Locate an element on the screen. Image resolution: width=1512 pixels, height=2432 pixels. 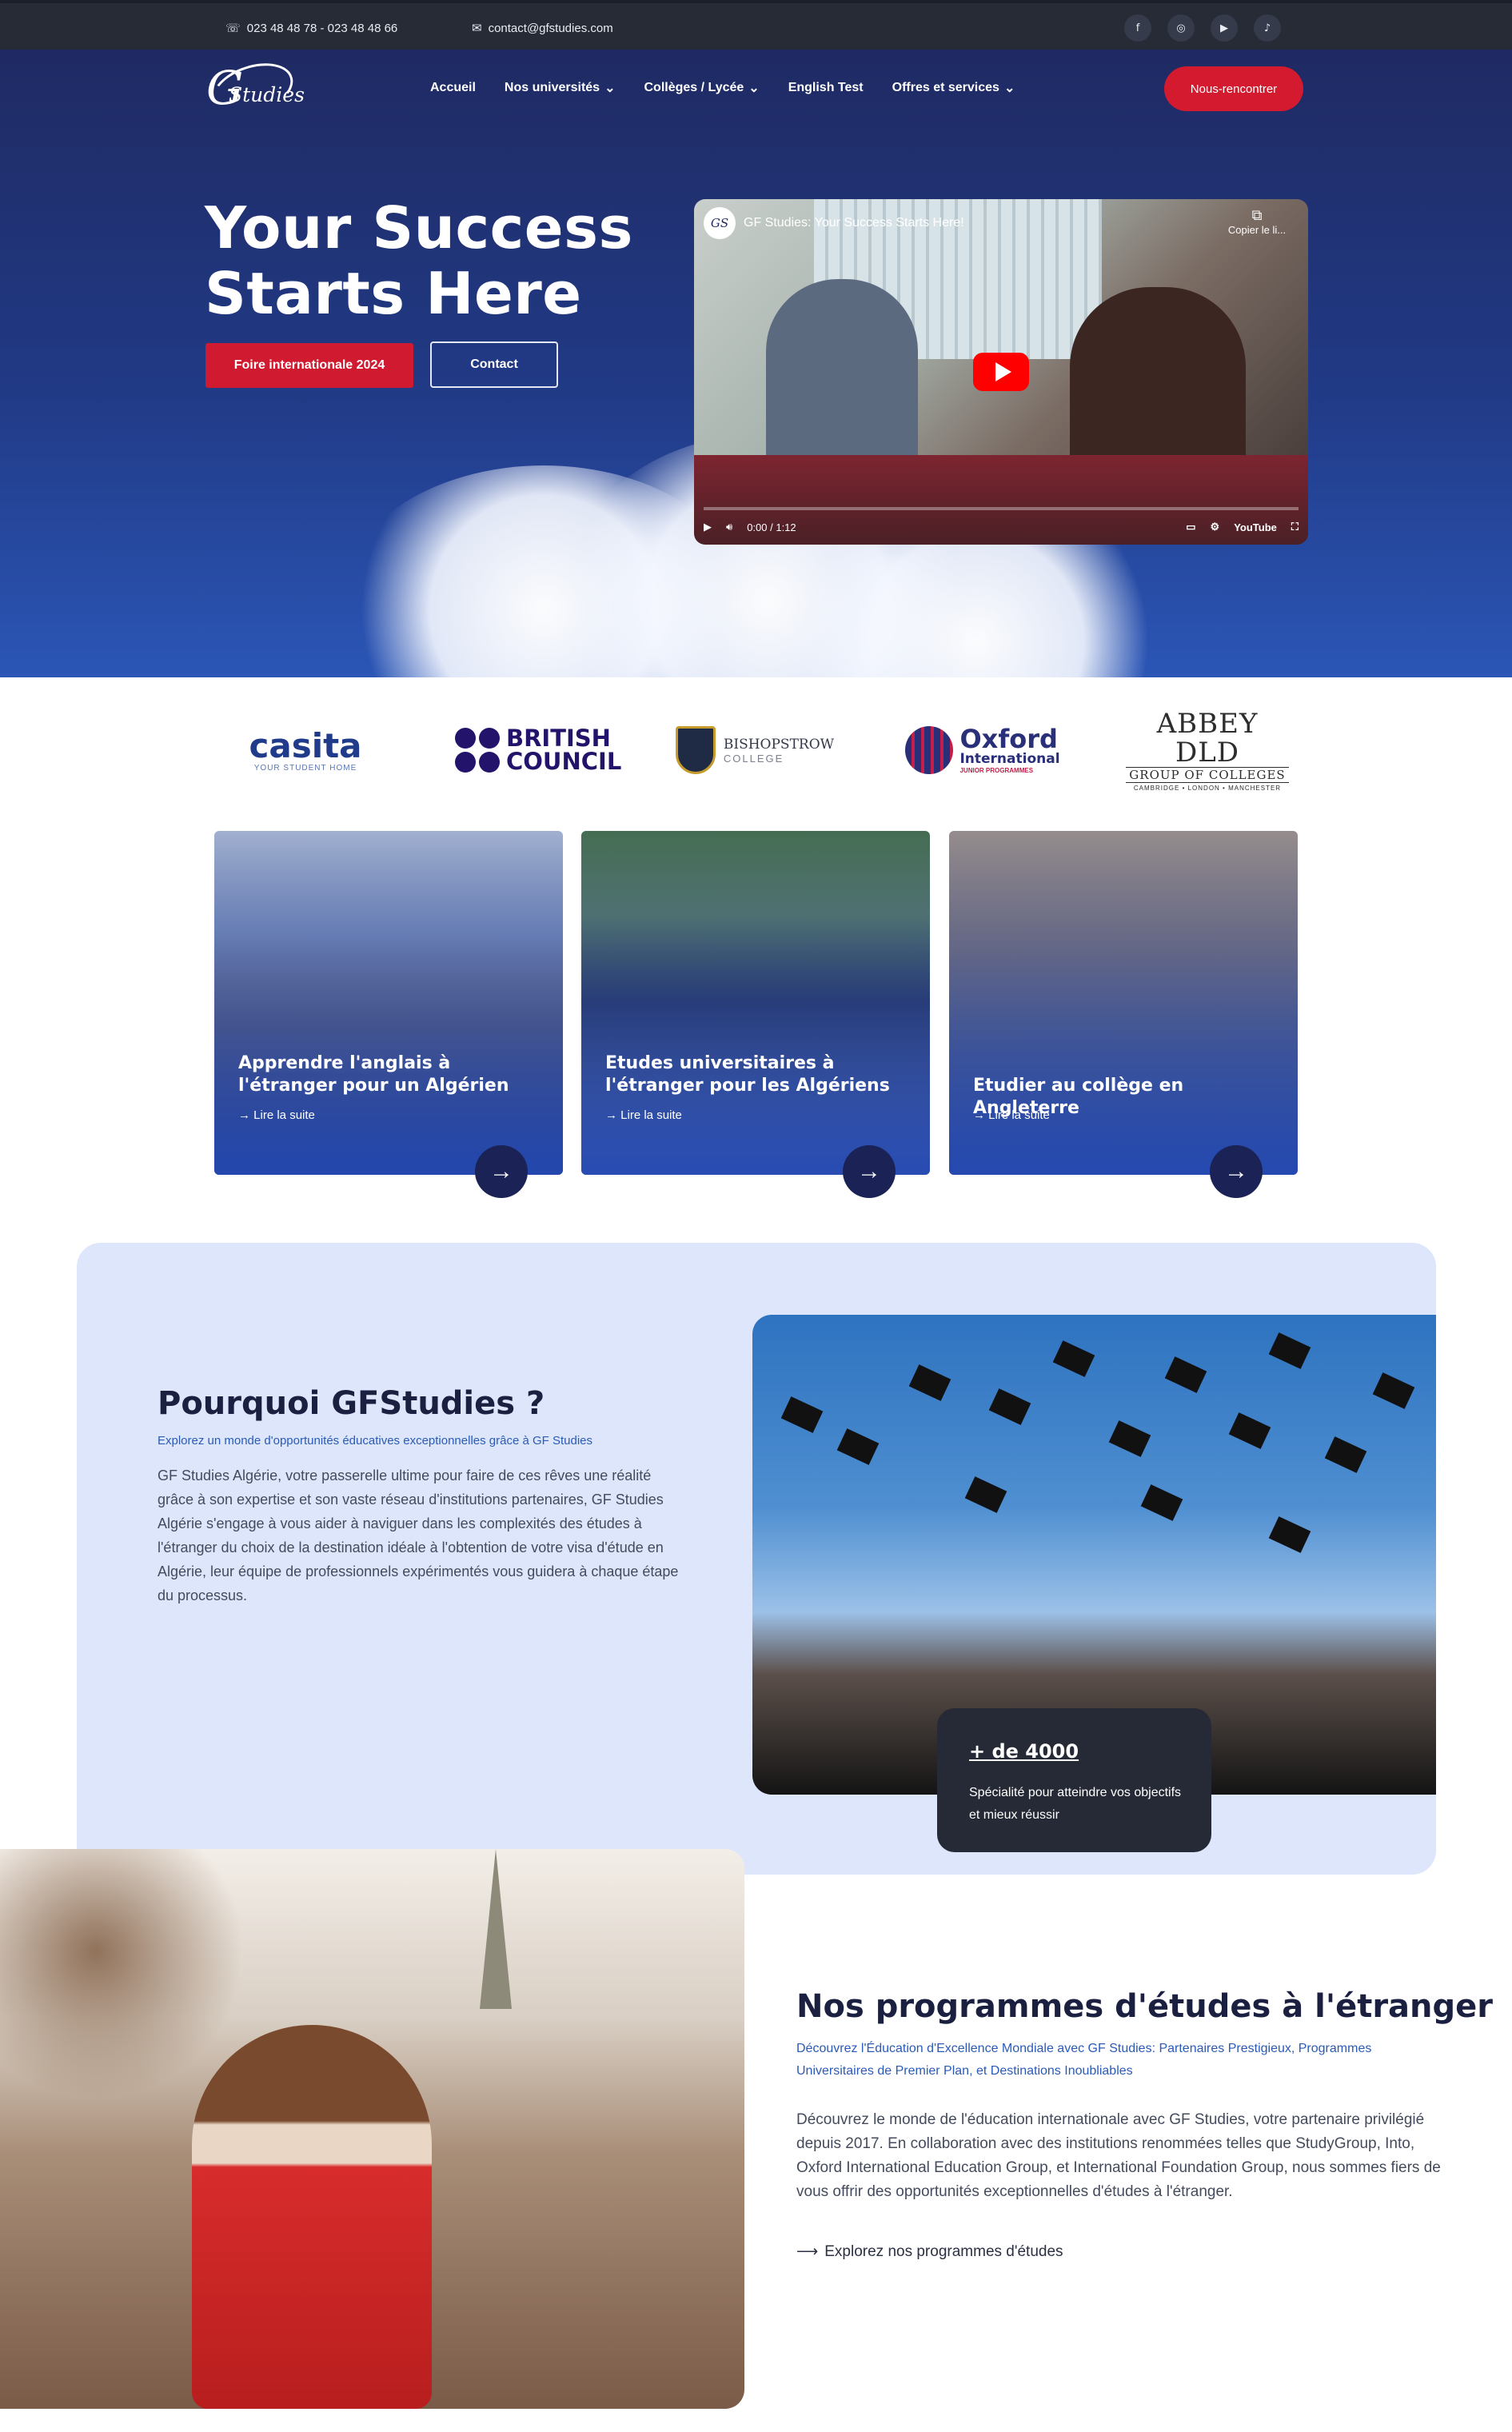
nav-item-offres: Offres et services ⌄ is located at coordinates (953, 88).